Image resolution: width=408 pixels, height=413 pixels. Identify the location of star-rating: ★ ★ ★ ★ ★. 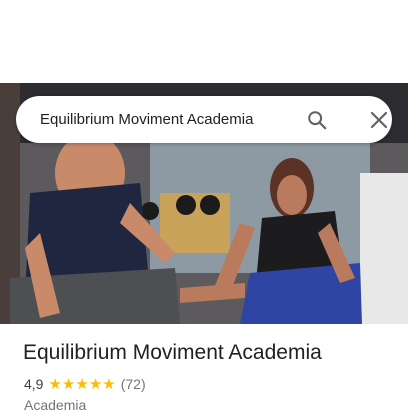
(81, 384).